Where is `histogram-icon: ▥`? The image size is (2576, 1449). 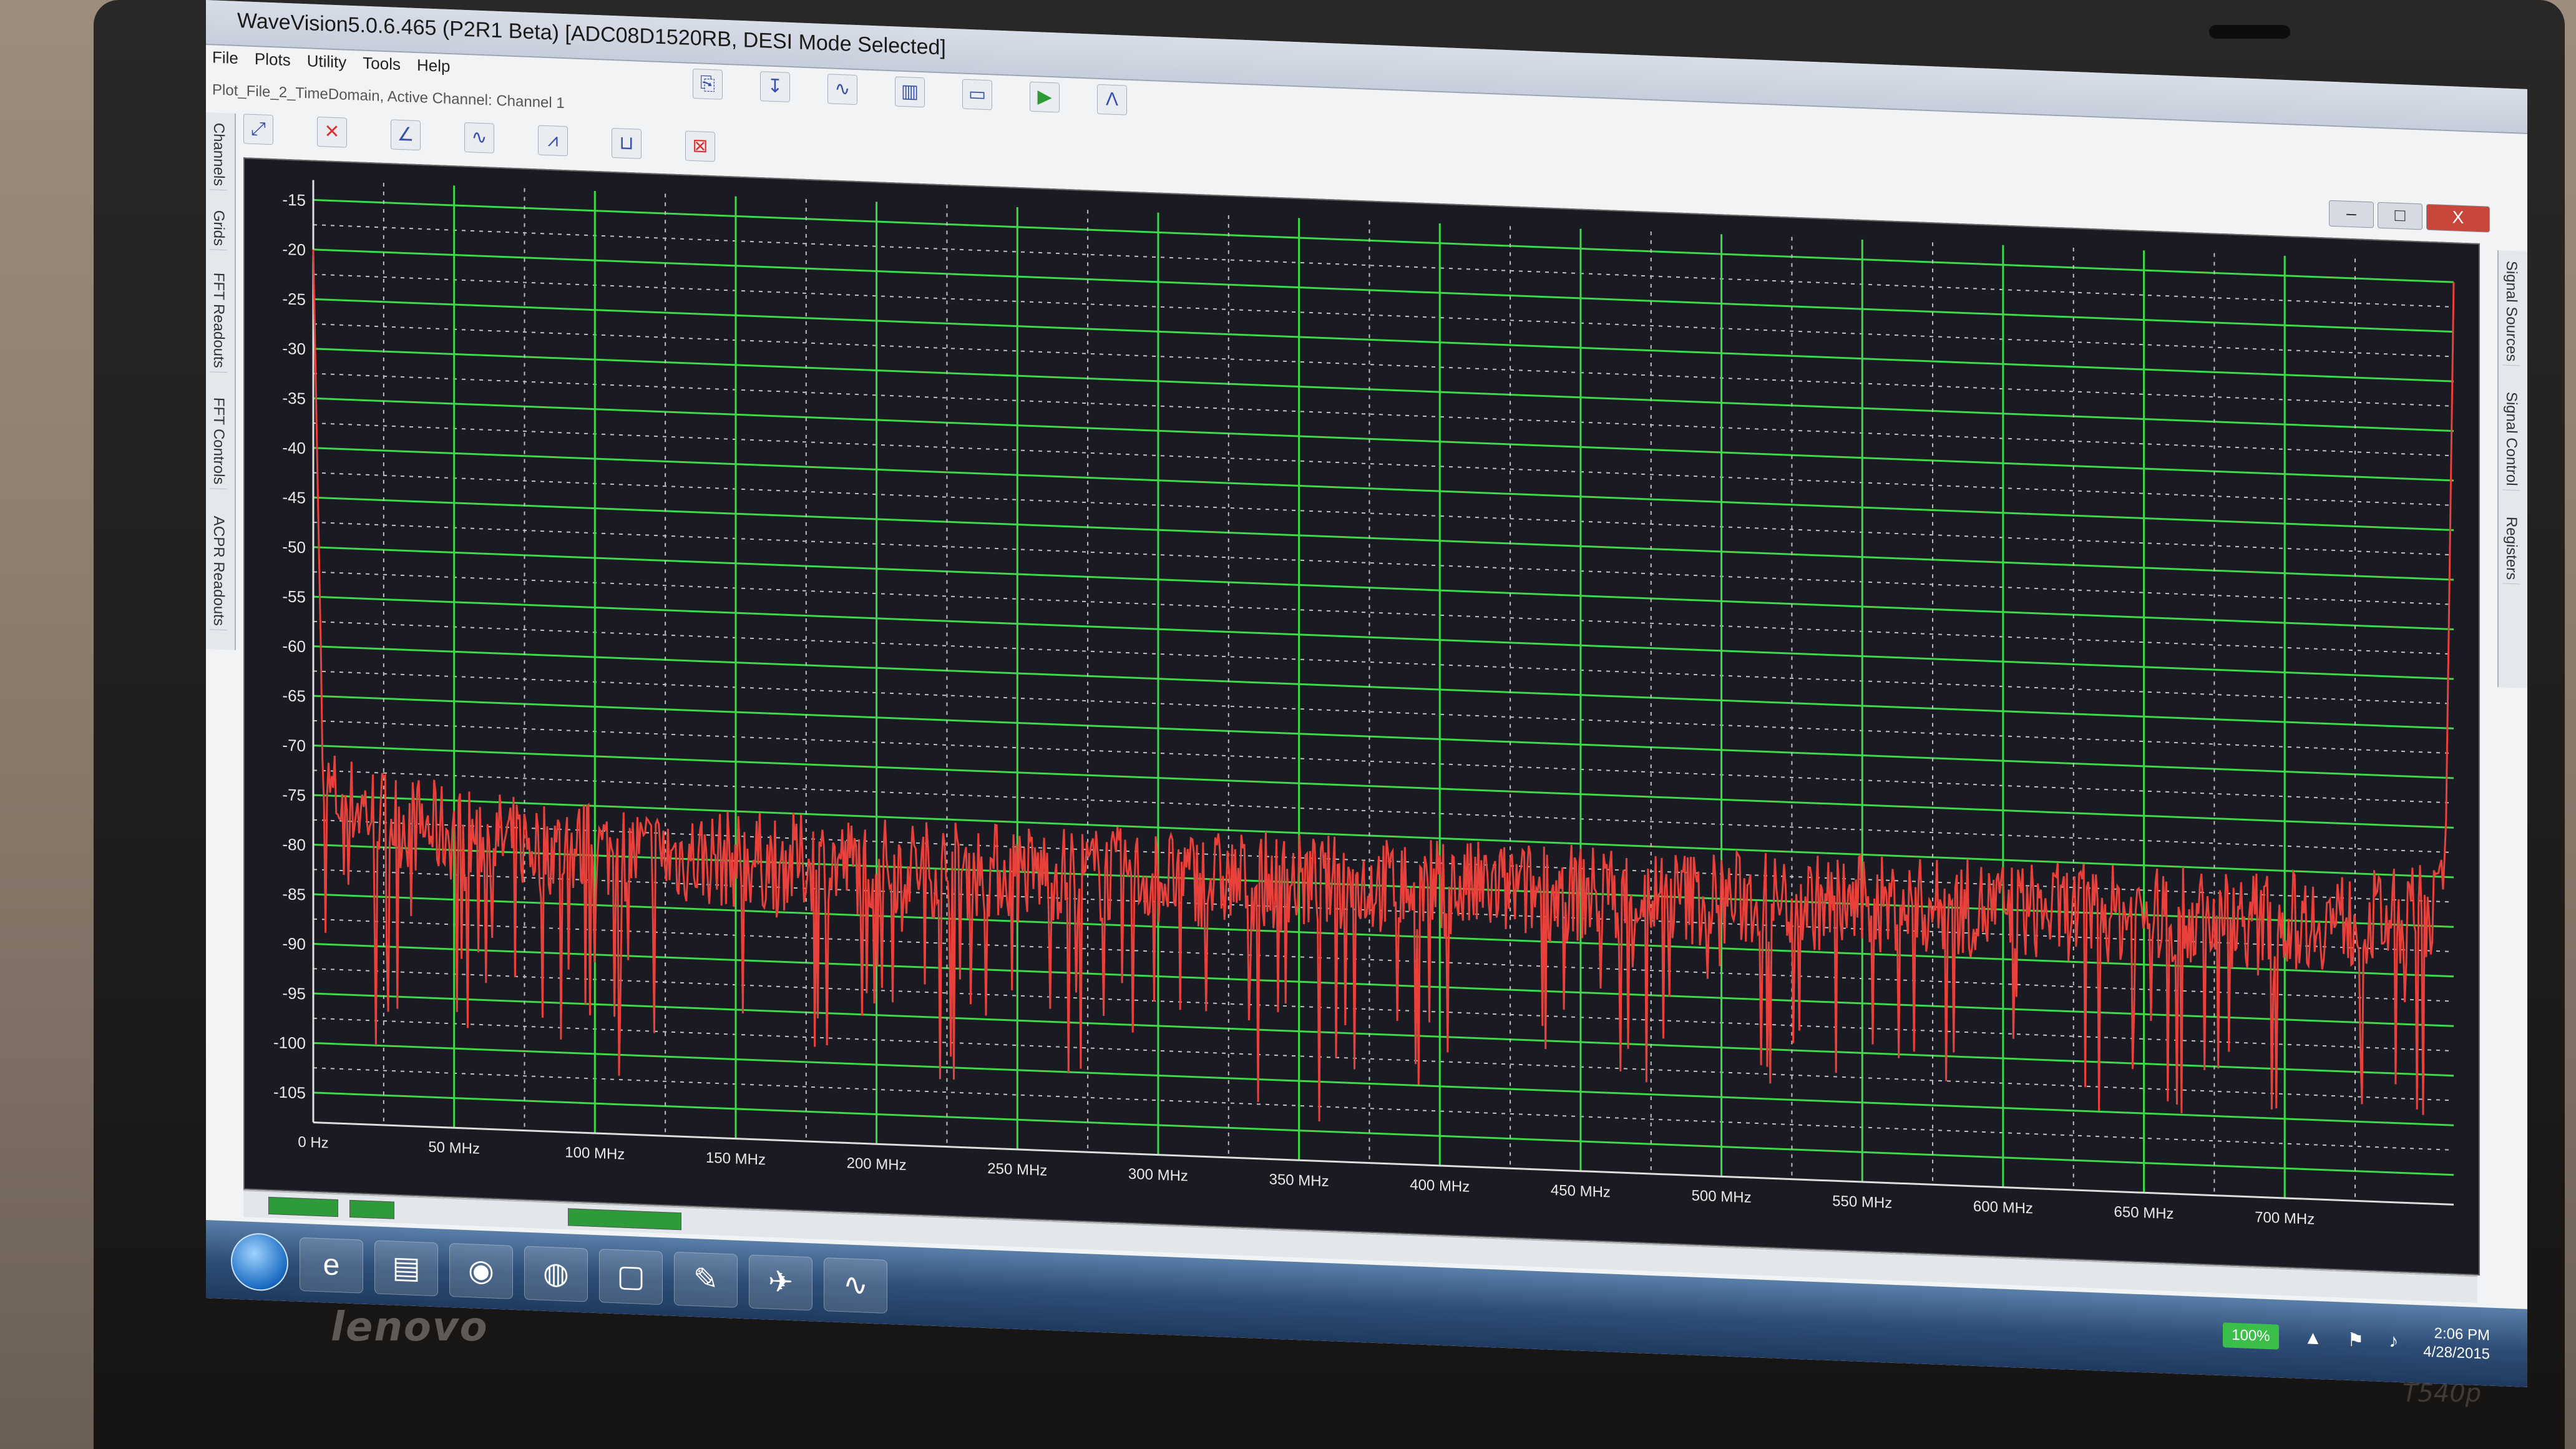
histogram-icon: ▥ is located at coordinates (910, 92).